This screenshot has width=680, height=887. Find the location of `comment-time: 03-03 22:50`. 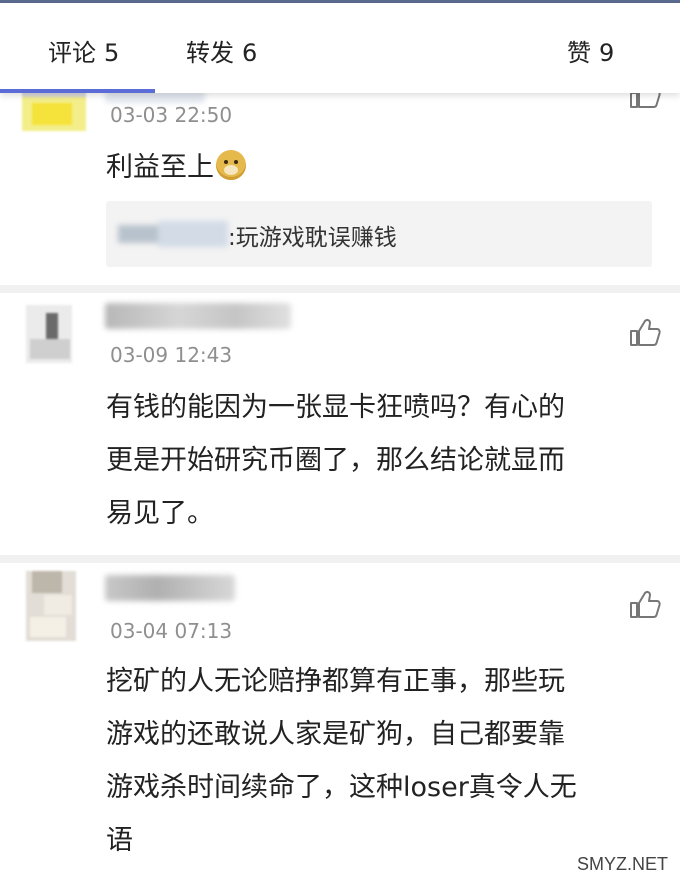

comment-time: 03-03 22:50 is located at coordinates (171, 115).